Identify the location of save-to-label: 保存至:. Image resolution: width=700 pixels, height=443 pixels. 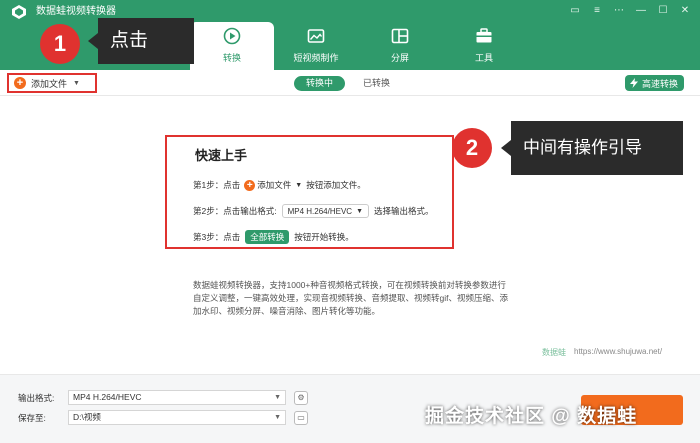
(32, 417).